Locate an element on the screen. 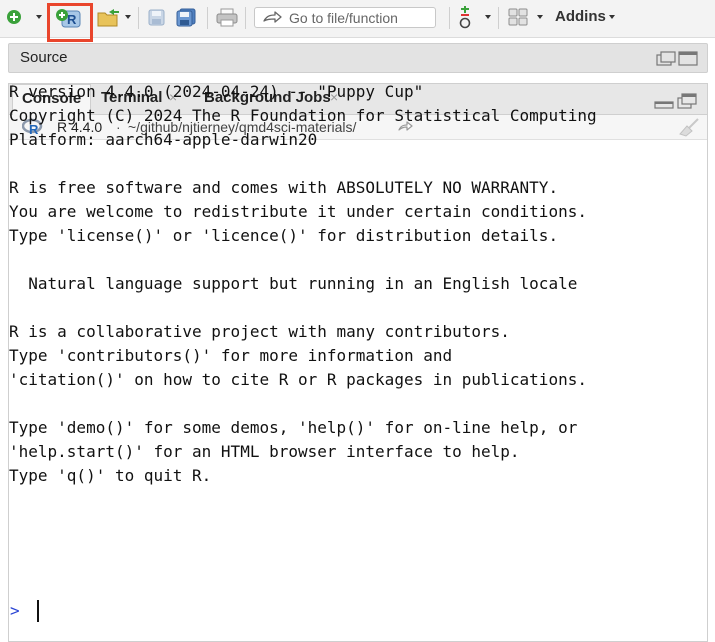  source-pane: Source is located at coordinates (358, 58).